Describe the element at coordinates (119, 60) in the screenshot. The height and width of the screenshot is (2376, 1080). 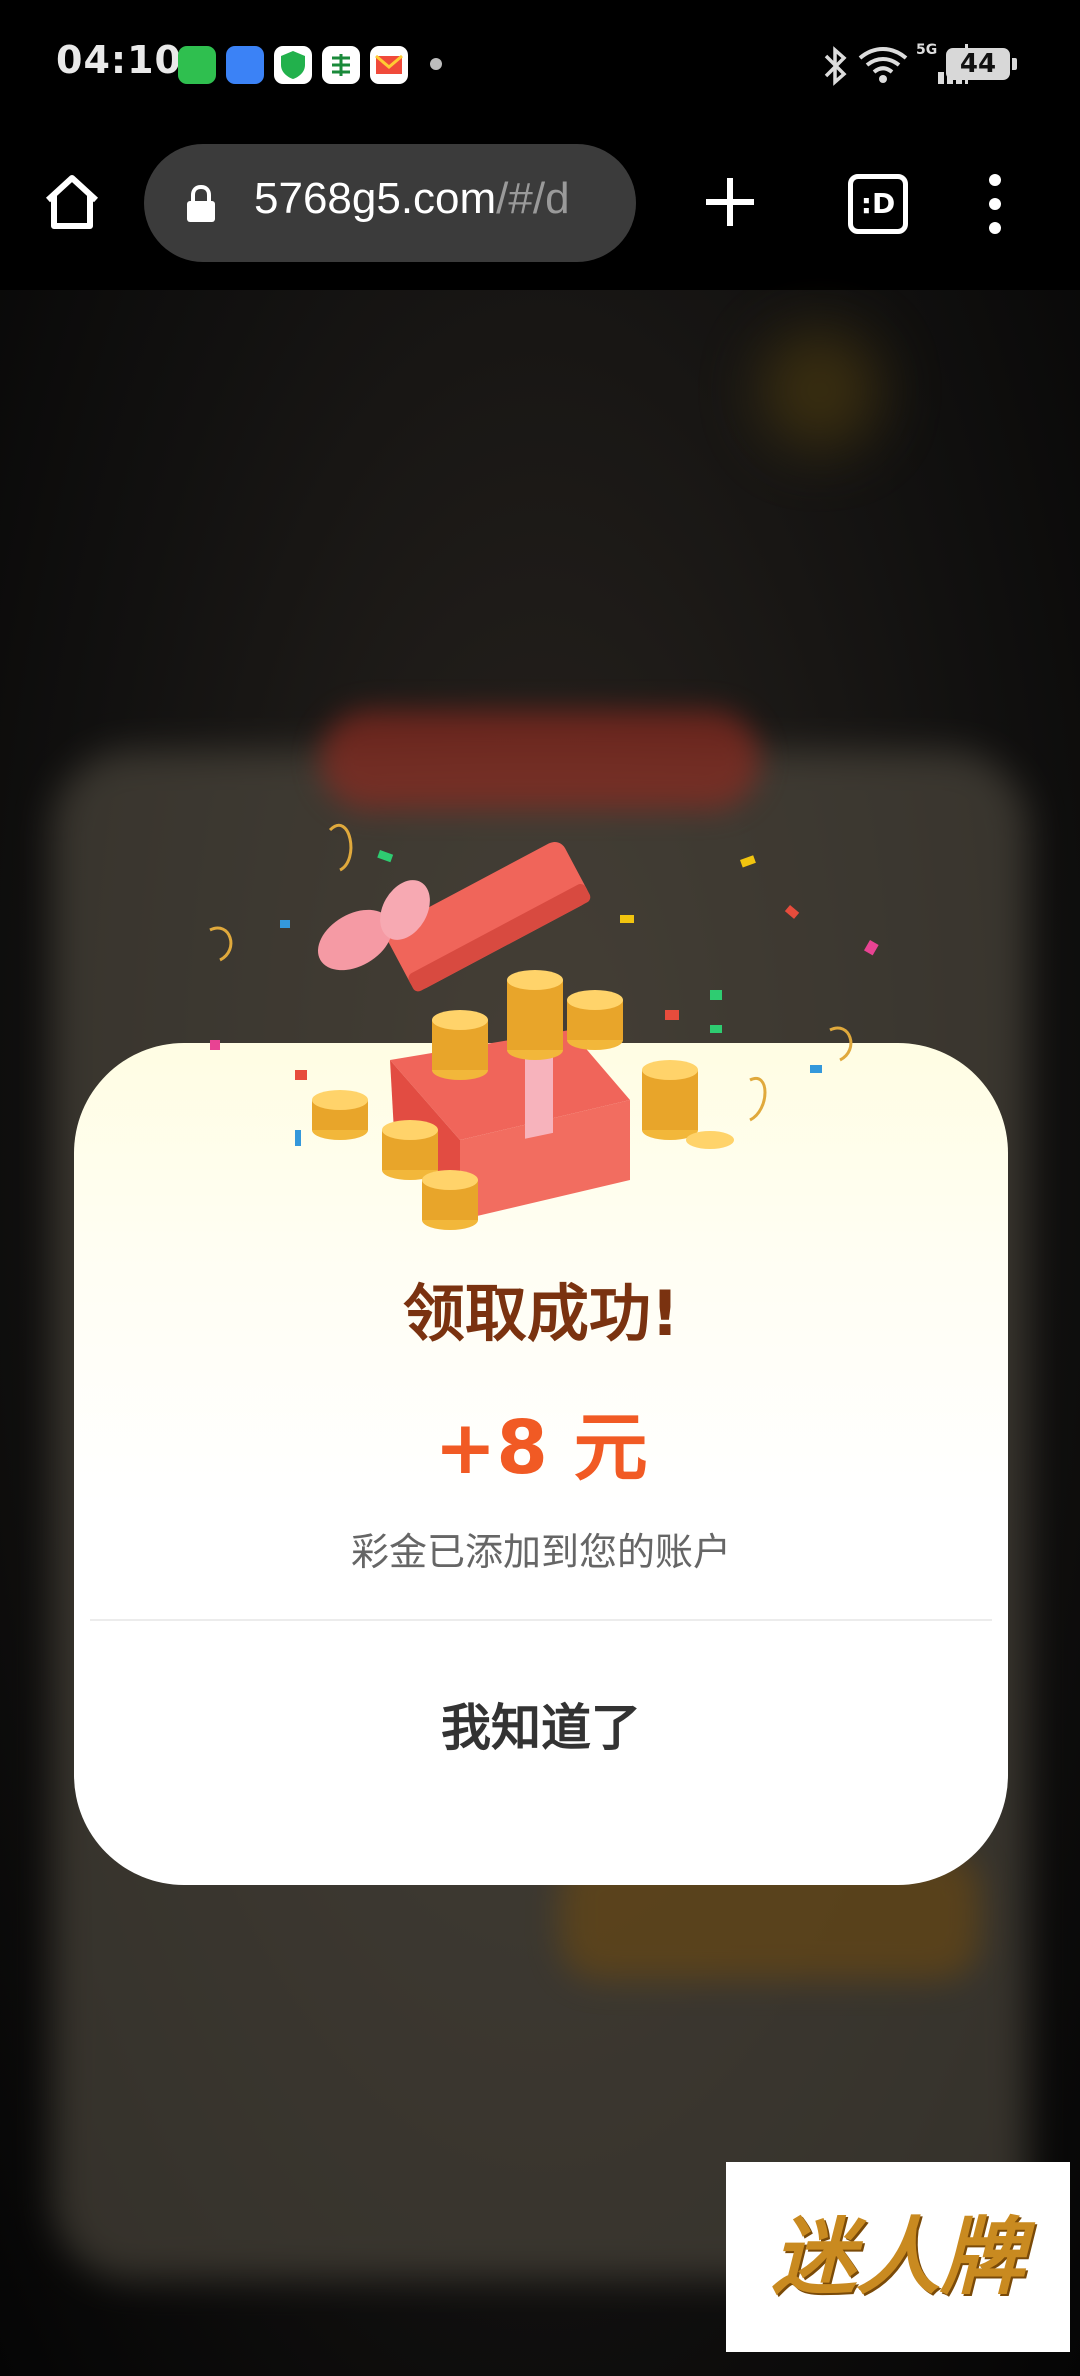
I see `status-time: 04:10` at that location.